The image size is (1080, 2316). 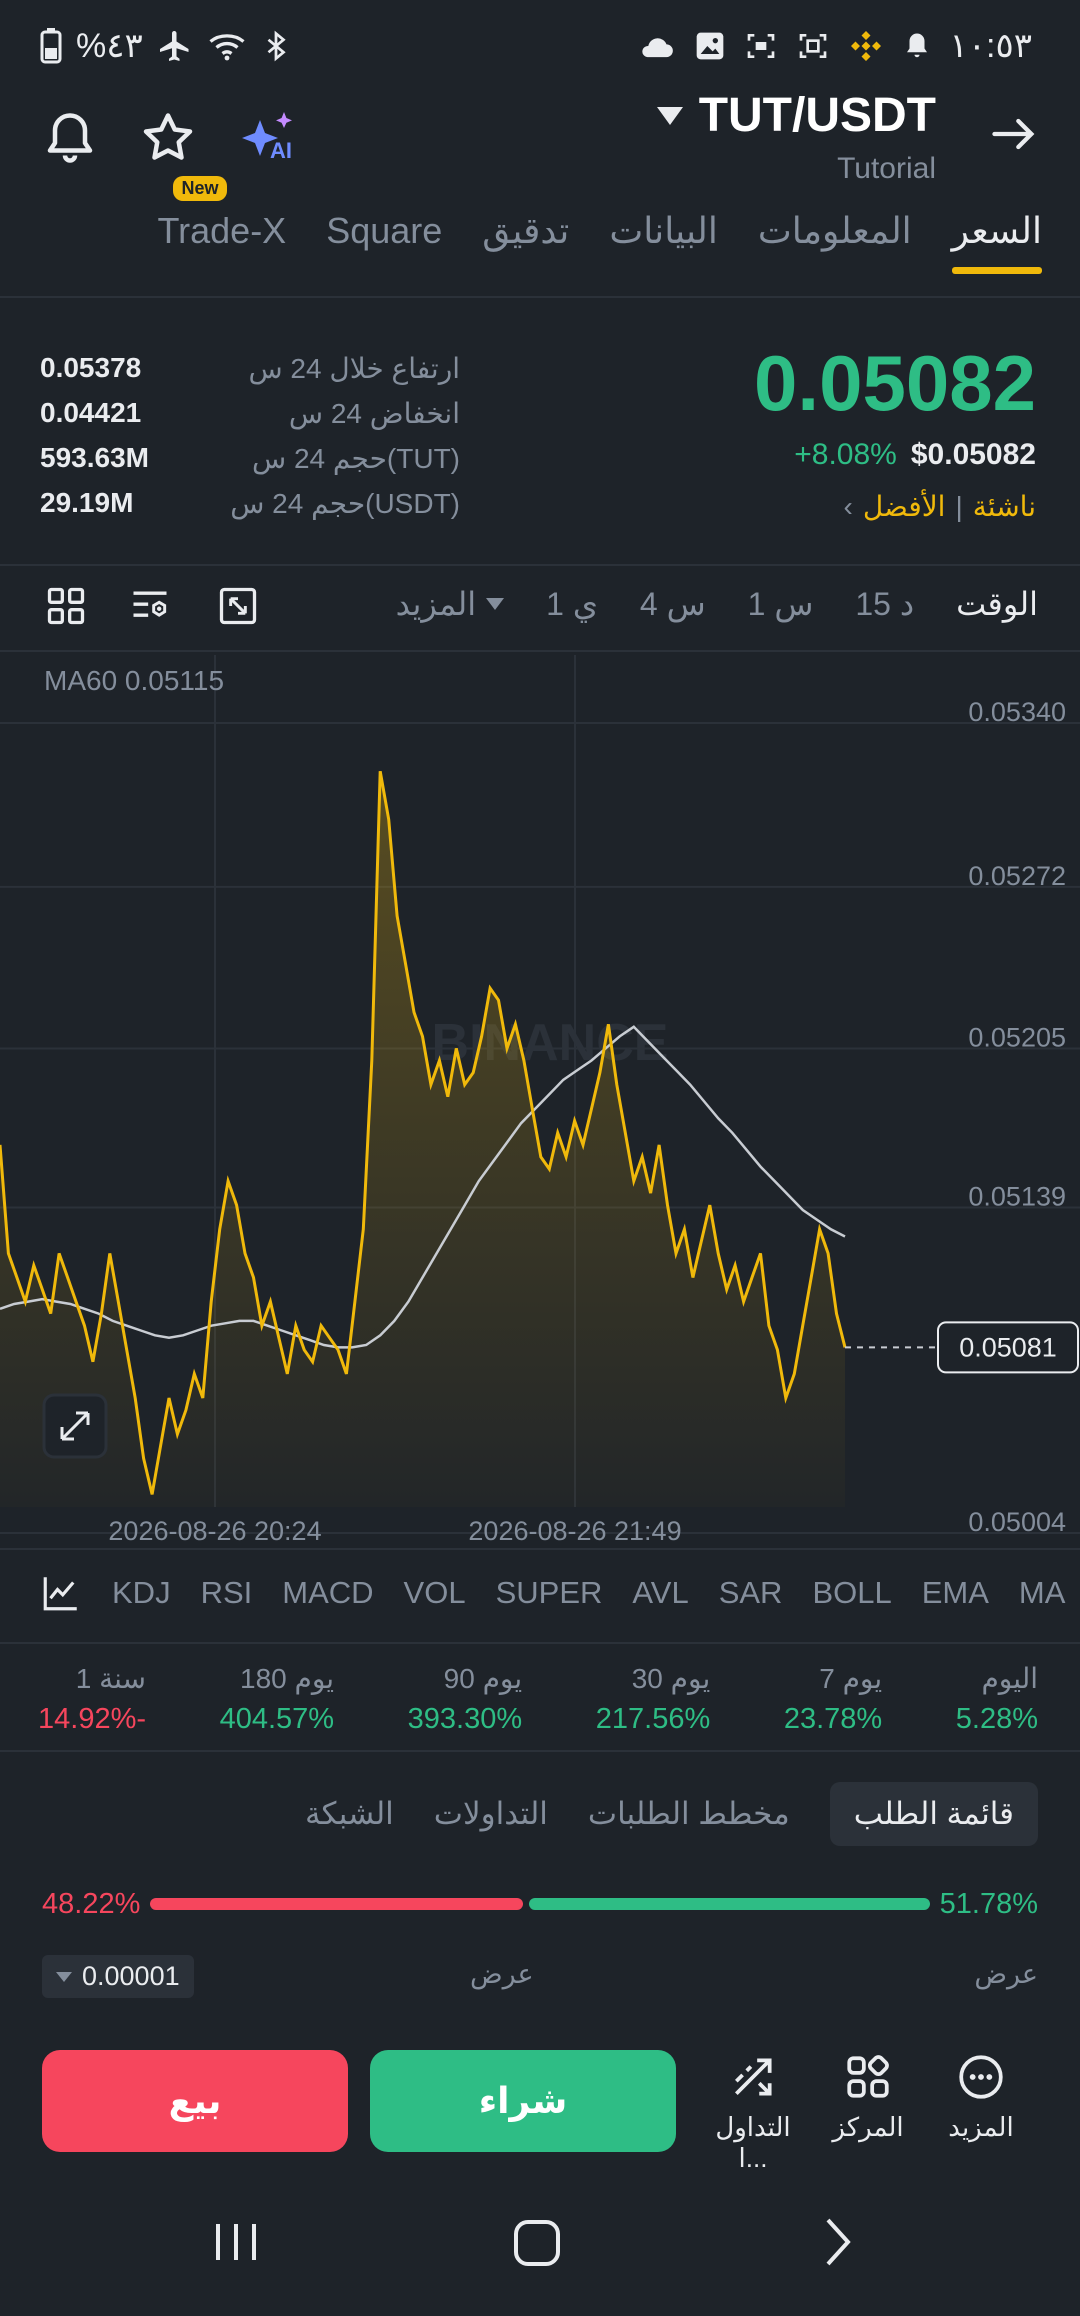 I want to click on more-dots-icon, so click(x=981, y=2077).